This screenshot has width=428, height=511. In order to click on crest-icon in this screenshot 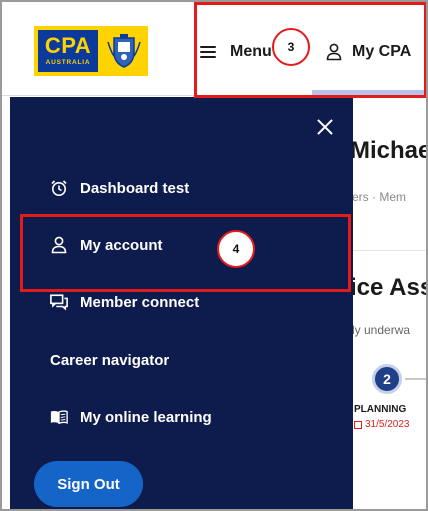, I will do `click(124, 51)`.